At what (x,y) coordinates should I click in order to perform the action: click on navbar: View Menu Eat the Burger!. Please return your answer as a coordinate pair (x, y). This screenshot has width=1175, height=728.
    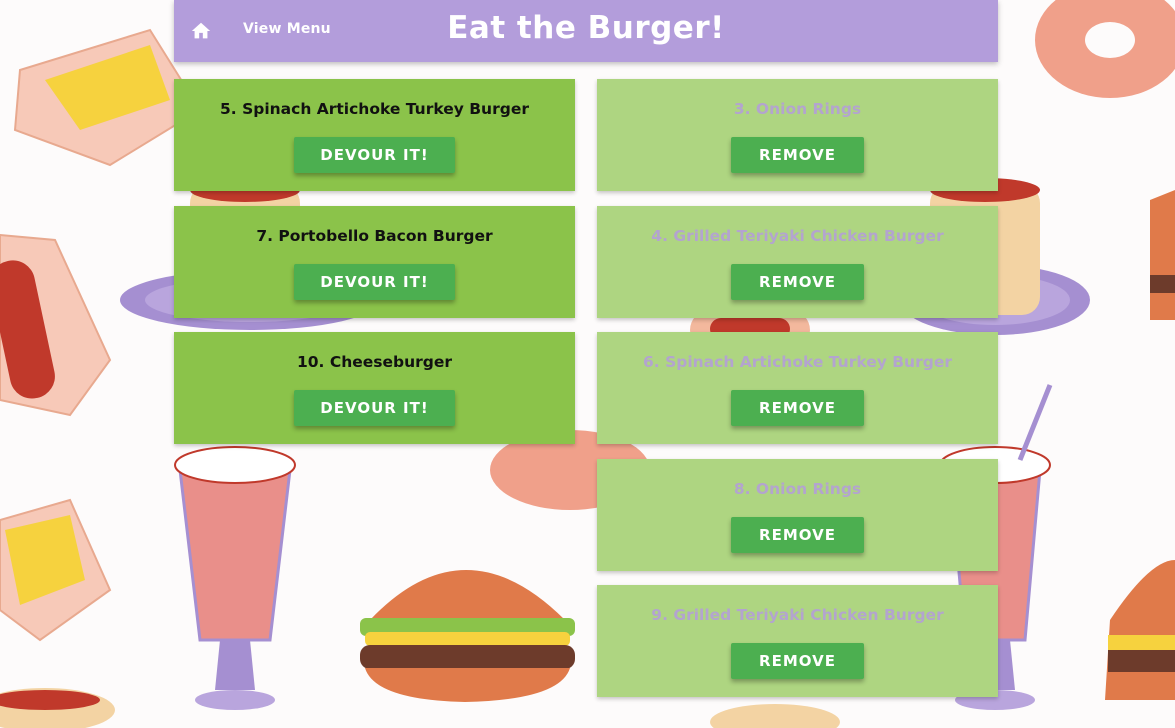
    Looking at the image, I should click on (586, 31).